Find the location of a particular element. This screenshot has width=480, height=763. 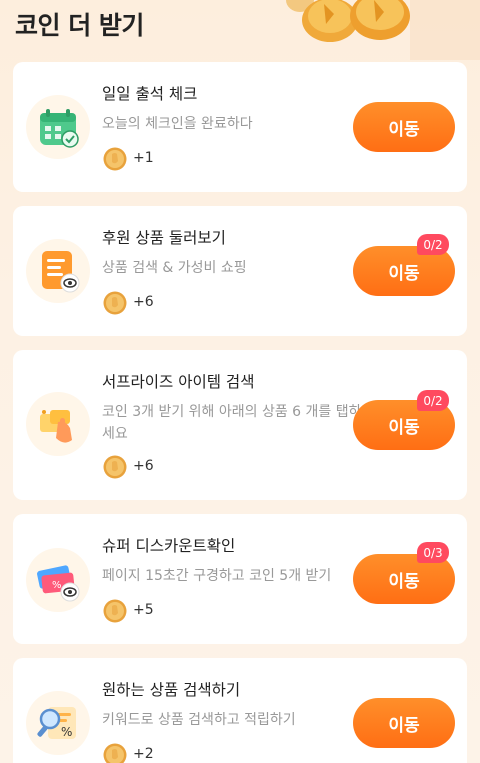

gift-tap-icon is located at coordinates (58, 424).